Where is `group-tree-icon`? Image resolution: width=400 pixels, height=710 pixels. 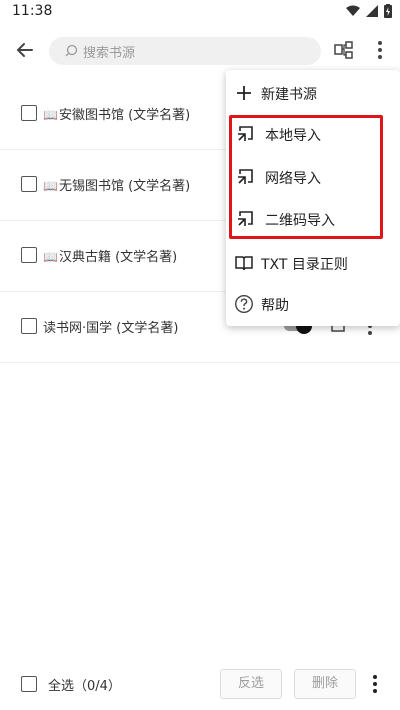
group-tree-icon is located at coordinates (343, 50).